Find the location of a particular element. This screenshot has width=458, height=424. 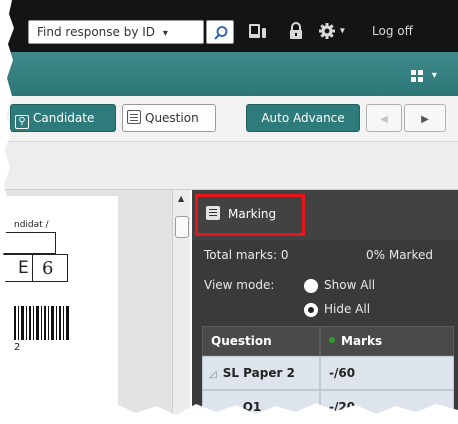

previous-button: ◀ is located at coordinates (384, 118).